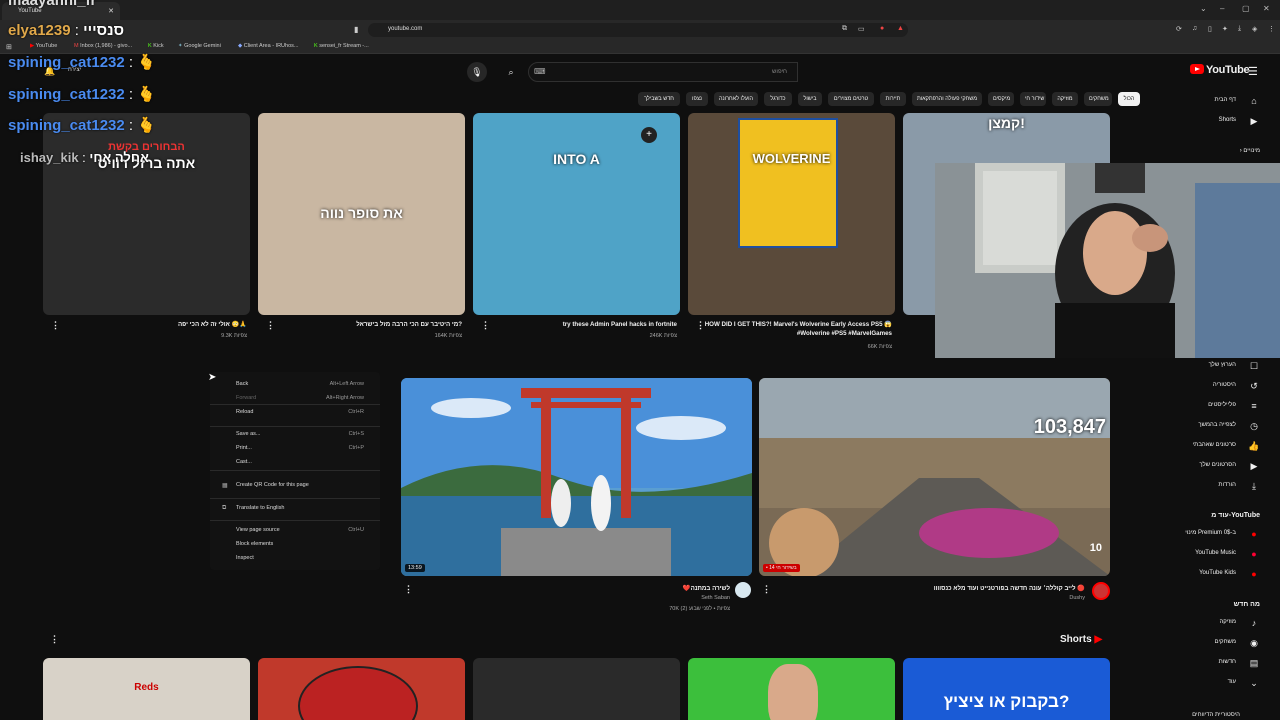 The image size is (1280, 720). I want to click on sidebar-report-history: היסטוריית הדיווחים, so click(1216, 715).